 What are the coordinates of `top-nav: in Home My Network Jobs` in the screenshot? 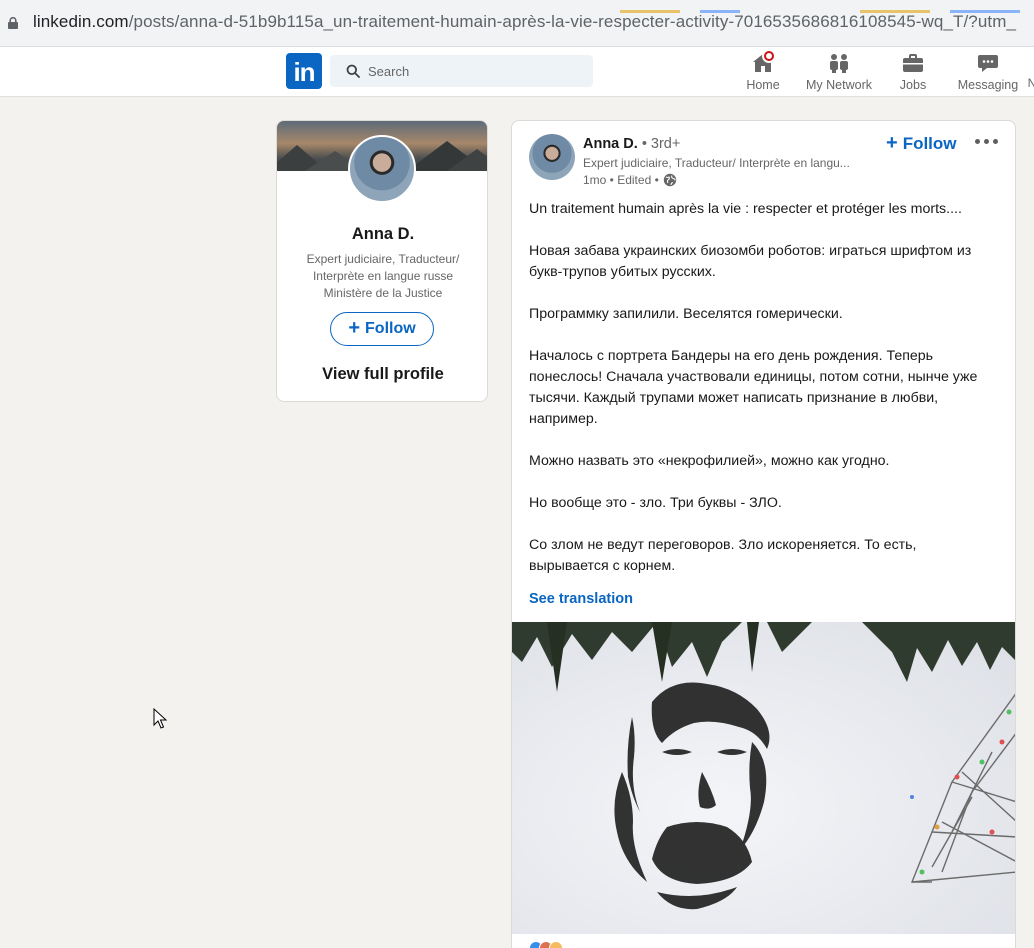 It's located at (517, 72).